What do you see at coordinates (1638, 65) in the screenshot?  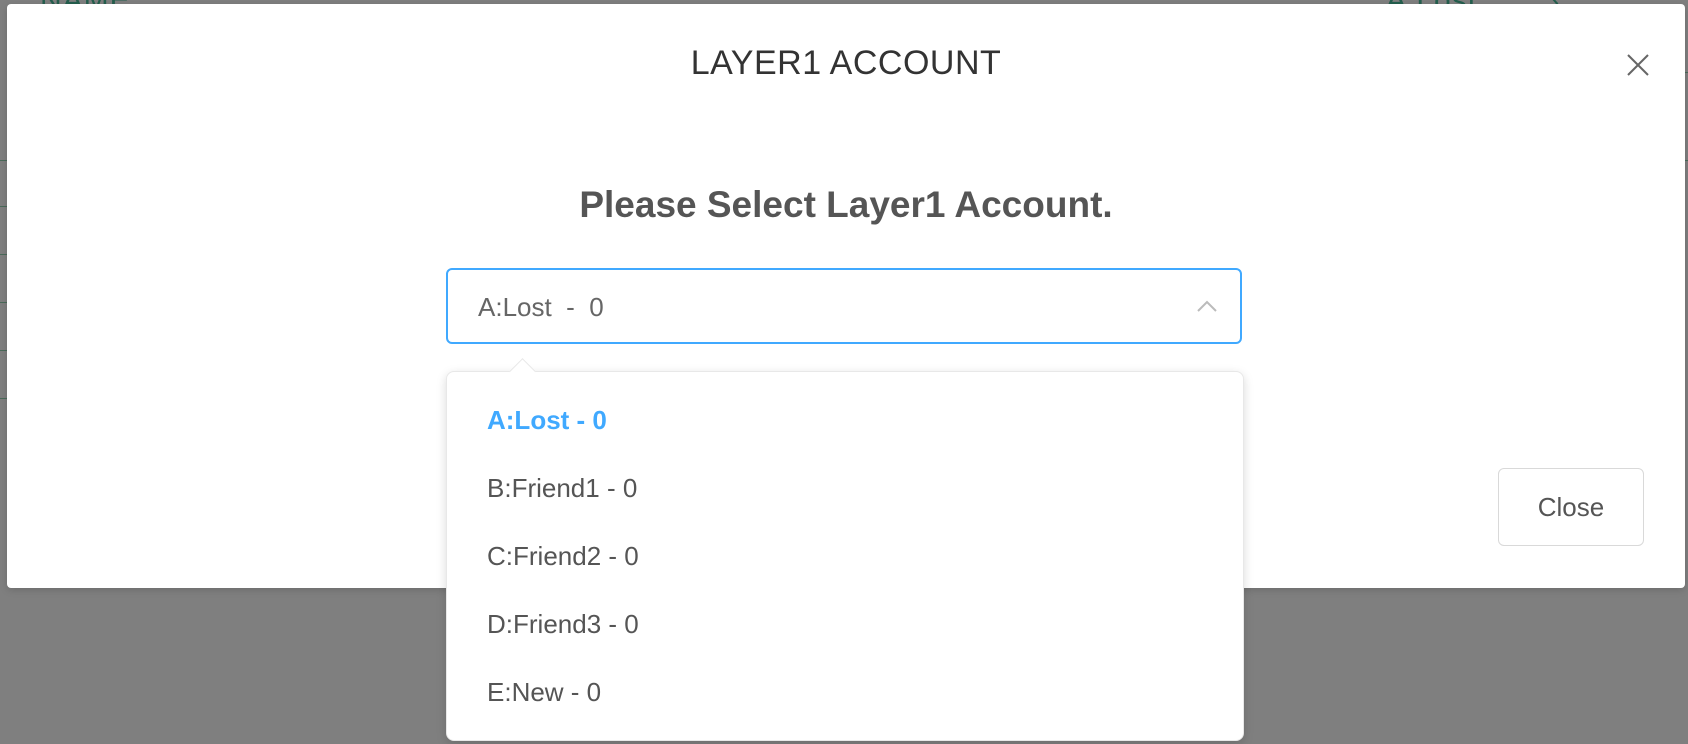 I see `close-icon` at bounding box center [1638, 65].